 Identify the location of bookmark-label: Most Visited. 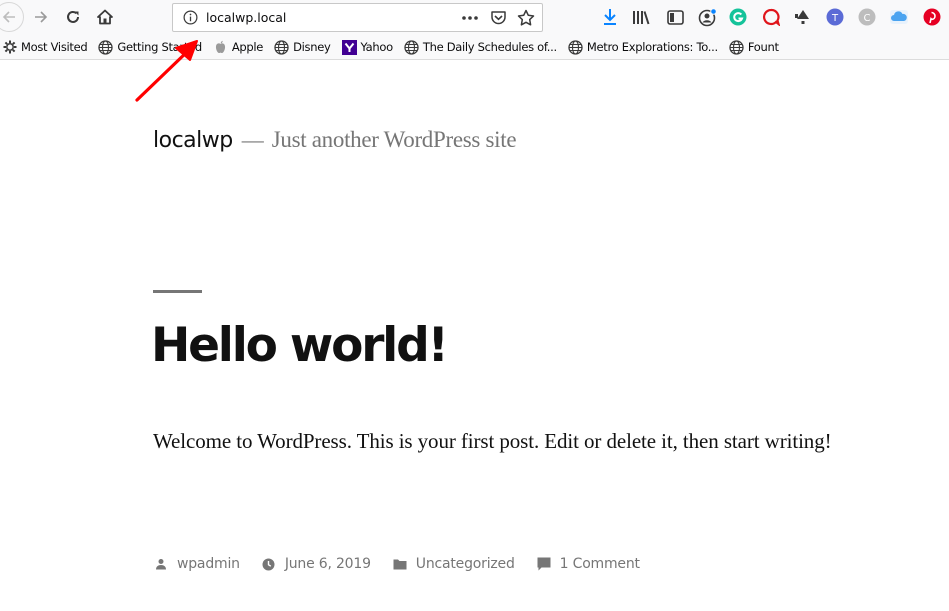
(54, 47).